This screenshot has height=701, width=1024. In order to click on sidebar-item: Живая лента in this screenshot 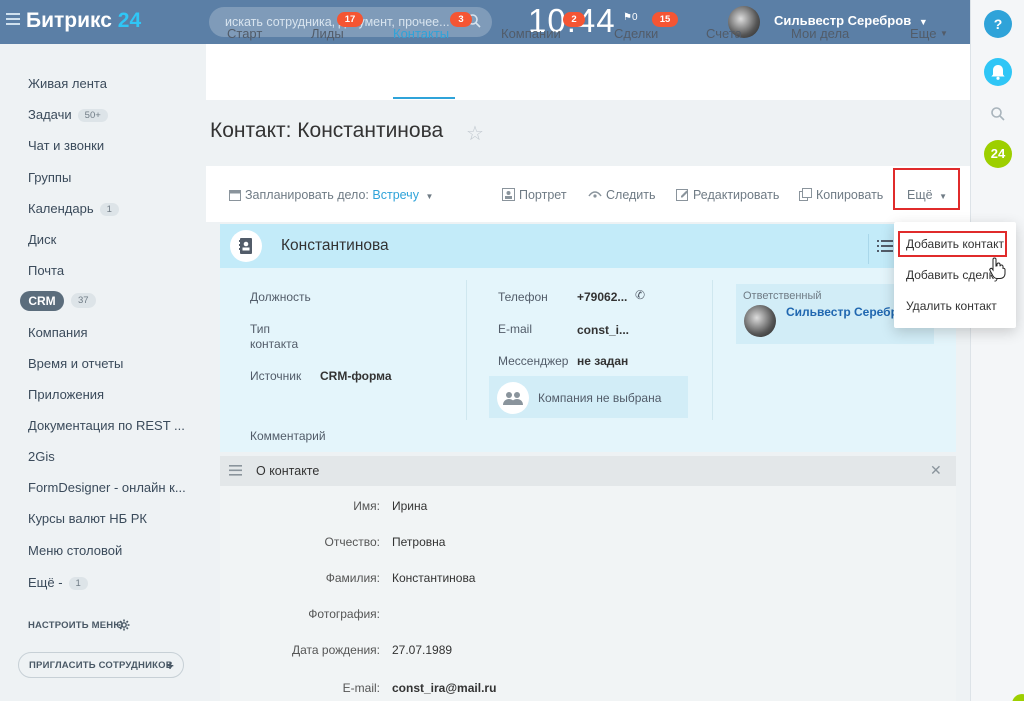, I will do `click(67, 83)`.